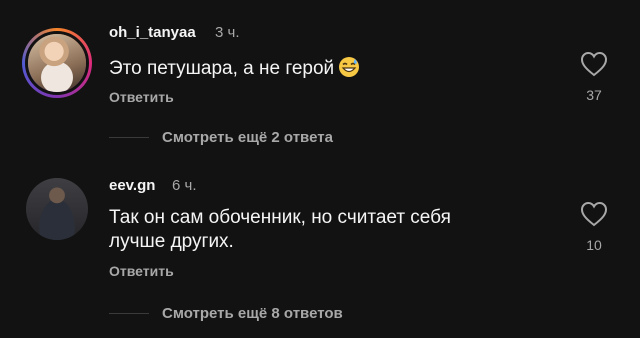 This screenshot has height=338, width=640. I want to click on view-more-replies-button: Смотреть ещё 8 ответов, so click(226, 313).